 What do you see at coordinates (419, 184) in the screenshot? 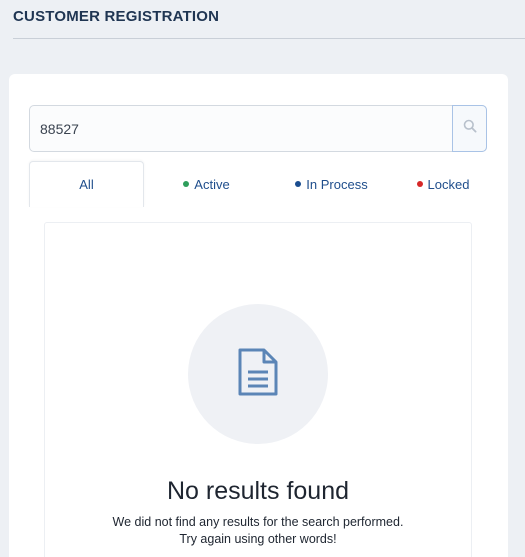
I see `locked-status-dot` at bounding box center [419, 184].